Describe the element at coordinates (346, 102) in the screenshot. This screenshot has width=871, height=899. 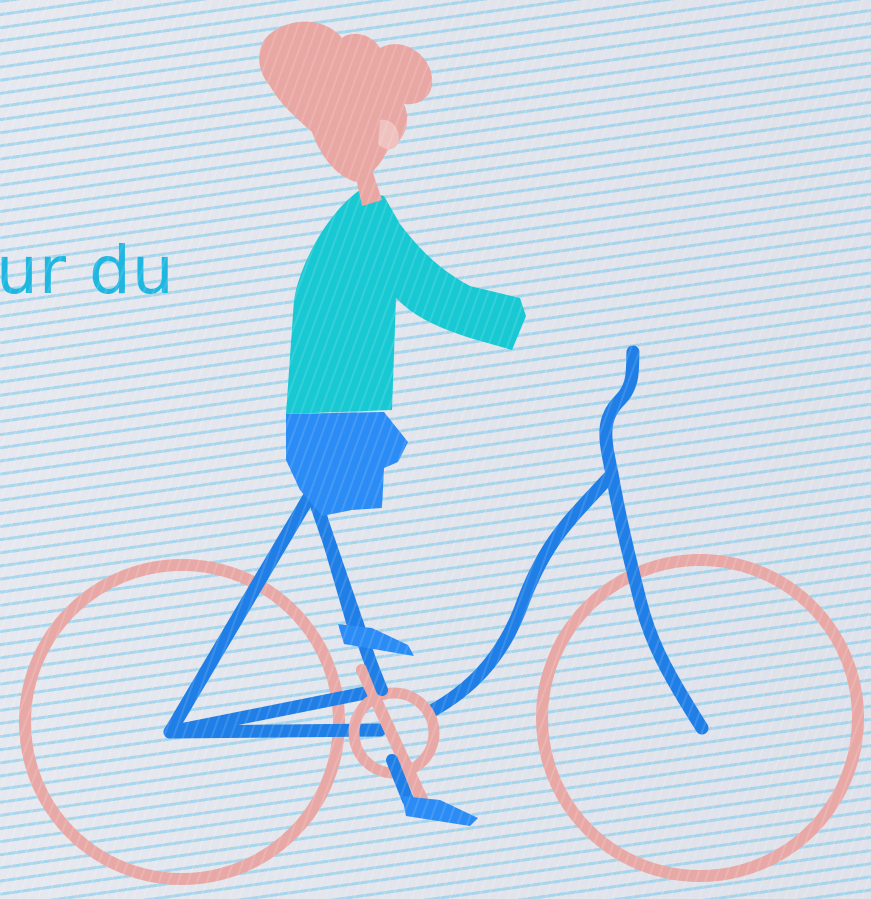
I see `hair` at that location.